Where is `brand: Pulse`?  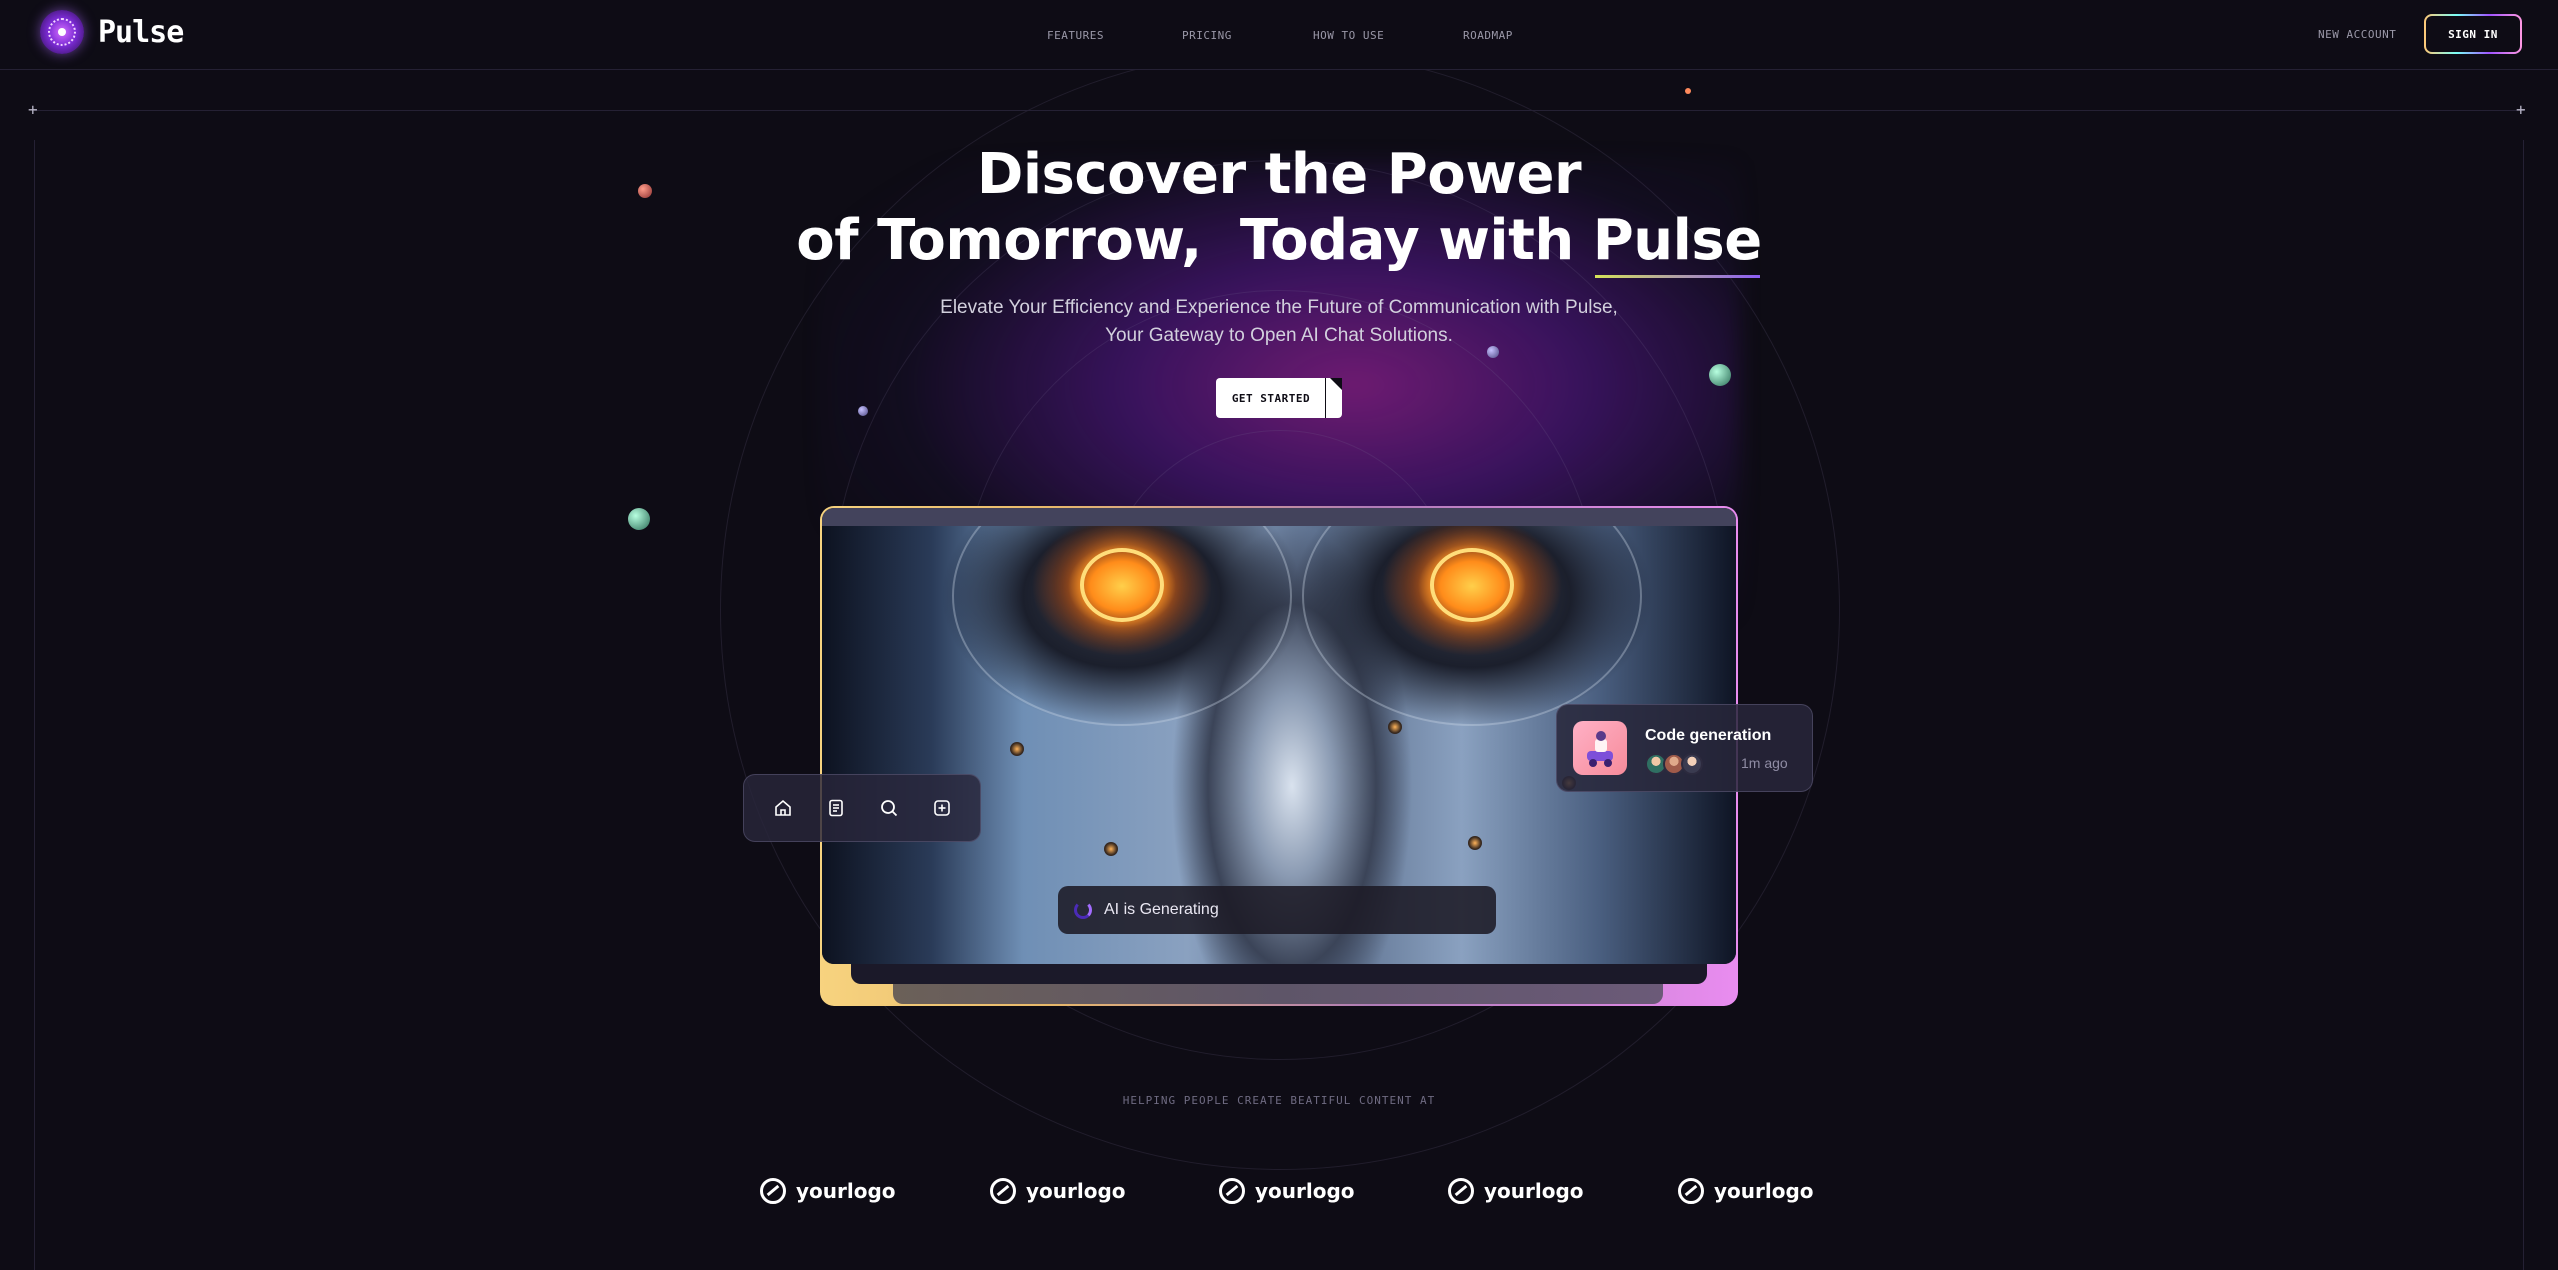
brand: Pulse is located at coordinates (112, 32).